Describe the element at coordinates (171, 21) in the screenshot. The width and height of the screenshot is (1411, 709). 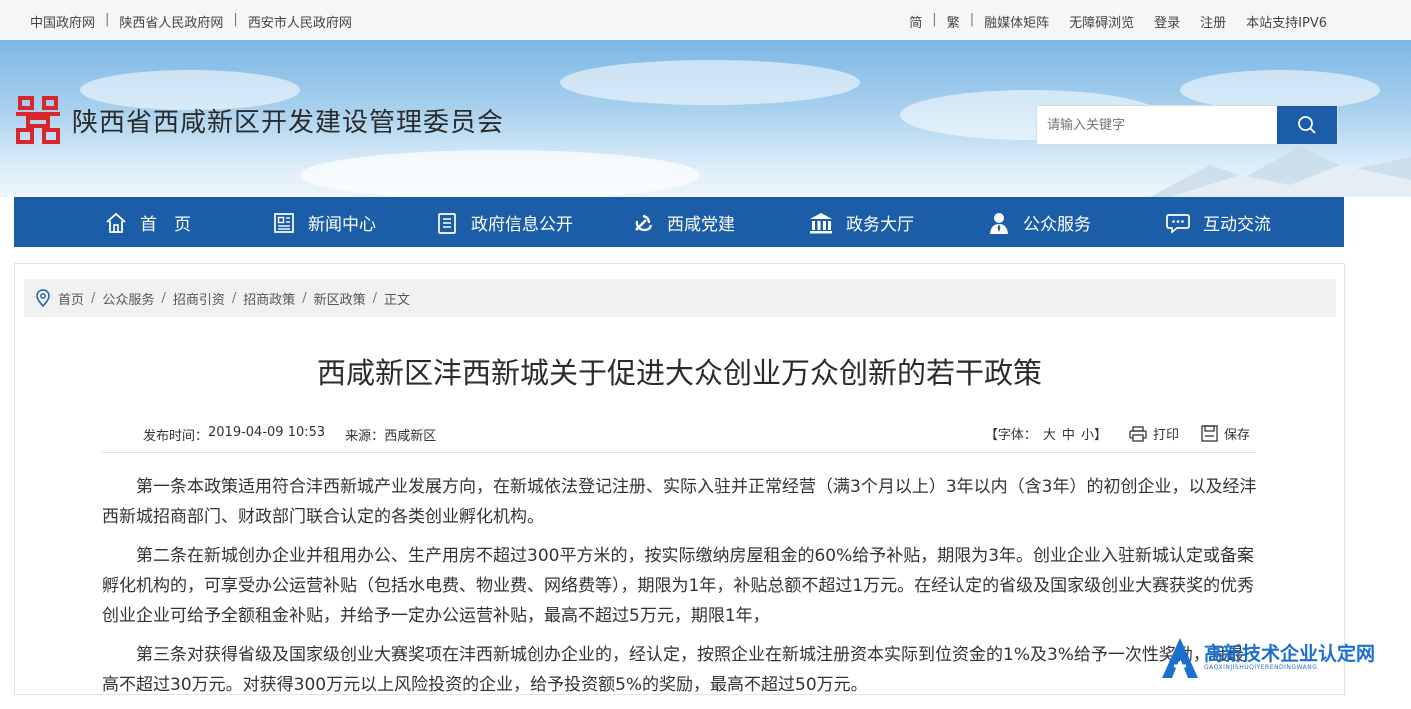
I see `link-shaanxi-gov: 陕西省人民政府网` at that location.